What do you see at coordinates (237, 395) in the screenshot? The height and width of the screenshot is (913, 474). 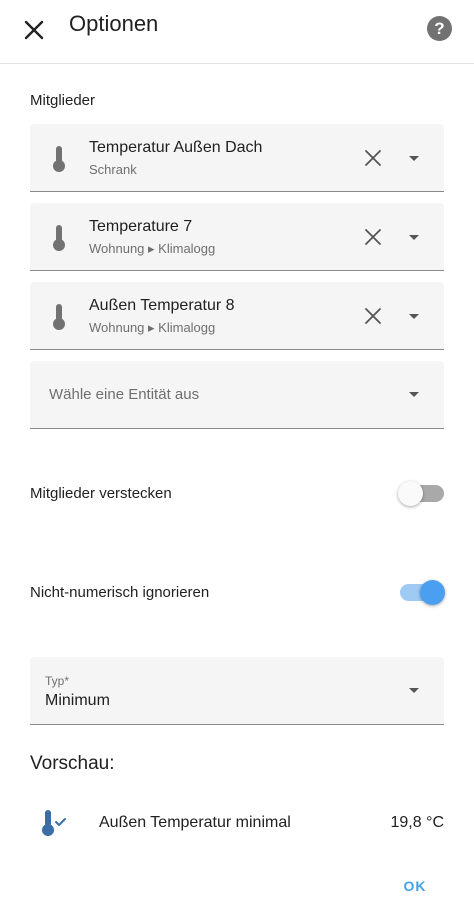 I see `entity-picker-input: Wähle eine Entität aus` at bounding box center [237, 395].